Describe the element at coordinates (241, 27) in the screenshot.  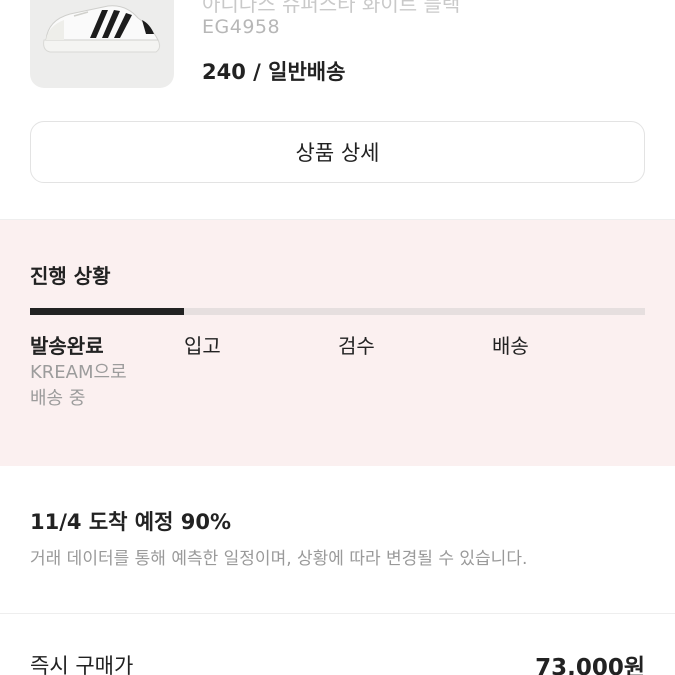
I see `product-code: EG4958` at that location.